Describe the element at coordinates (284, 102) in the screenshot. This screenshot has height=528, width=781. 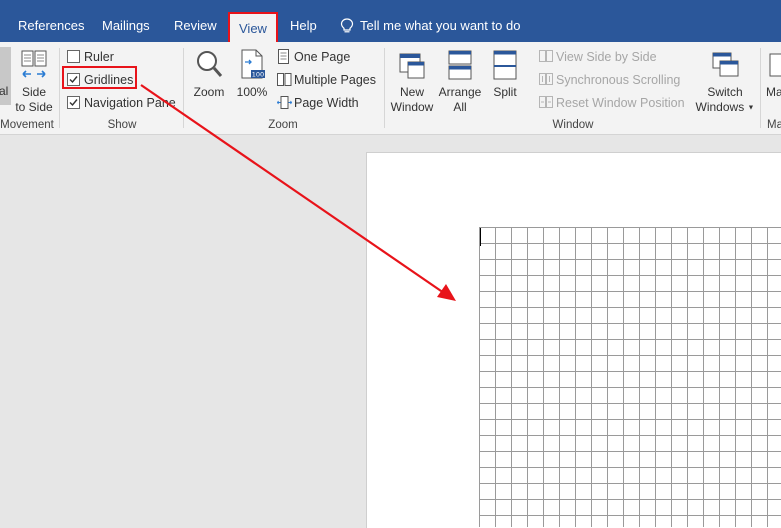
I see `page-width-icon` at that location.